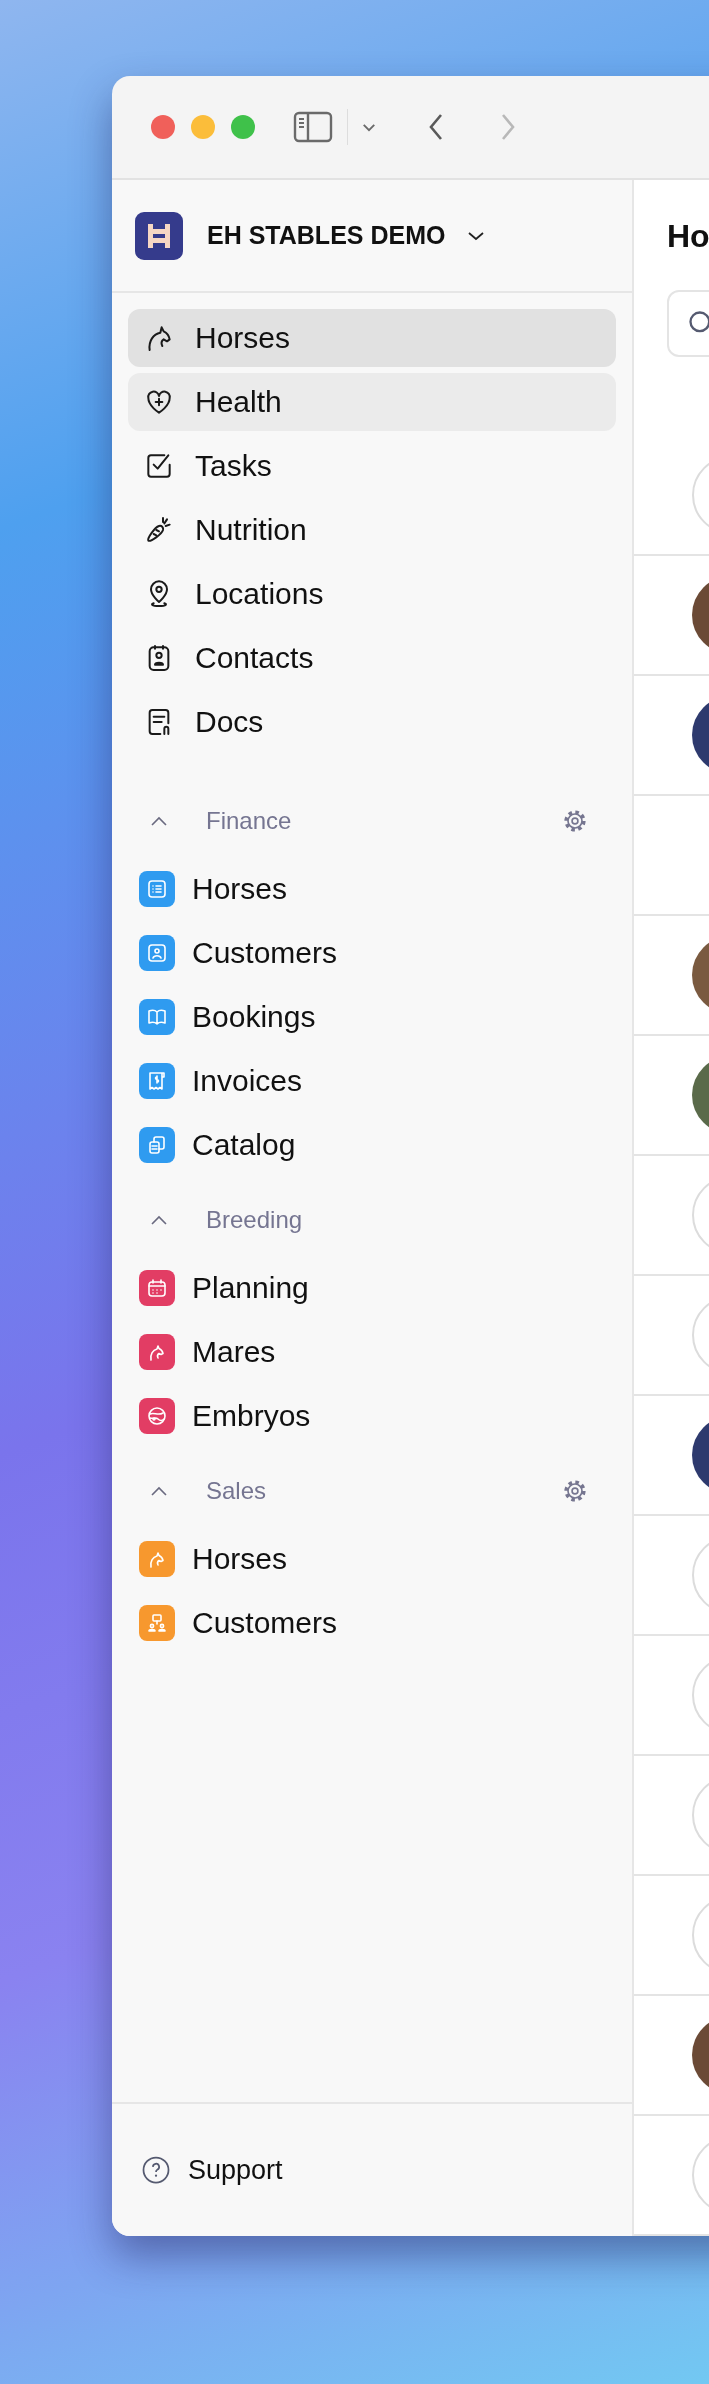 The height and width of the screenshot is (2384, 709). I want to click on workspace-name: EH STABLES DEMO, so click(326, 235).